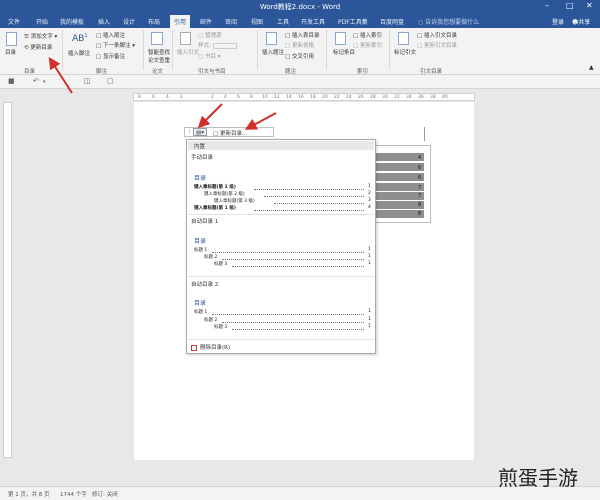 The width and height of the screenshot is (600, 500). I want to click on page-count: 第 1 页，共 8 页, so click(29, 494).